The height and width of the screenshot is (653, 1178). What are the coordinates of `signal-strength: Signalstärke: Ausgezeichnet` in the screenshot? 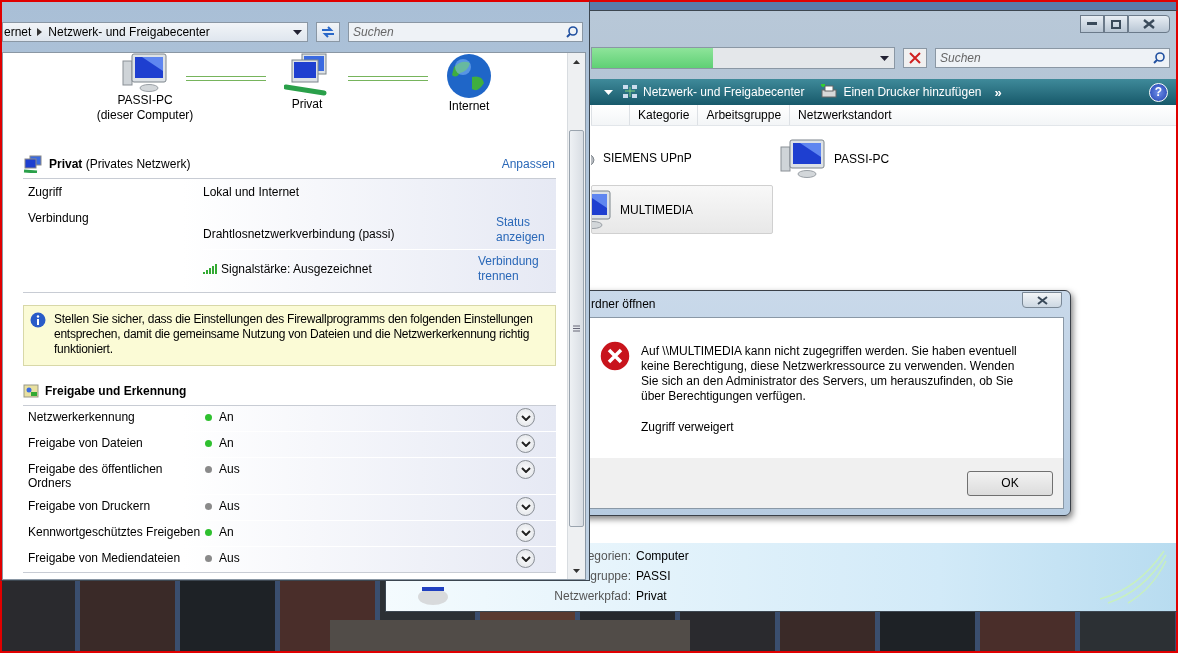 It's located at (296, 269).